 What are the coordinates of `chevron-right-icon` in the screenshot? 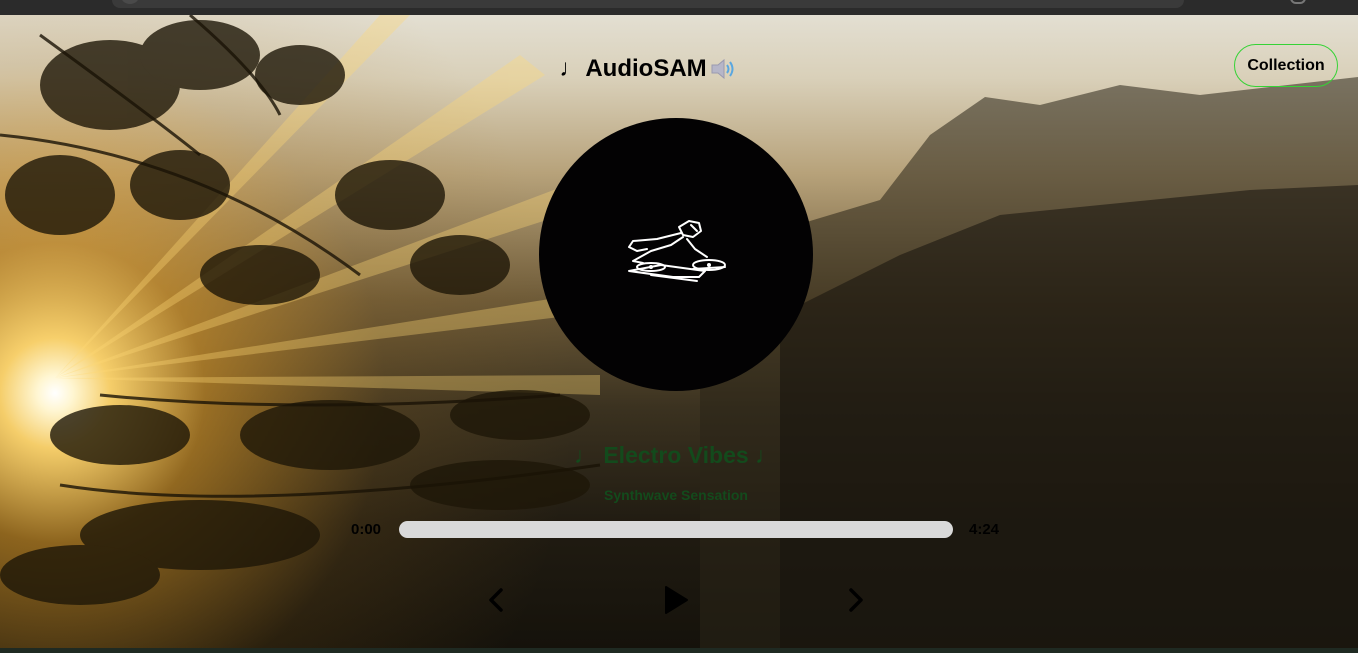 It's located at (856, 600).